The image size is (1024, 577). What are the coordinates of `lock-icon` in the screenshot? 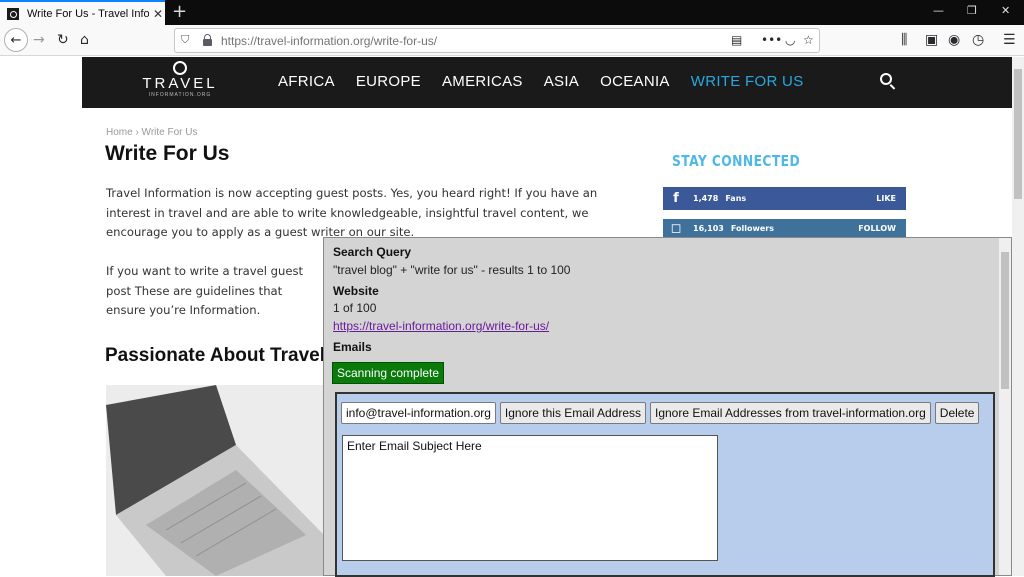 It's located at (207, 40).